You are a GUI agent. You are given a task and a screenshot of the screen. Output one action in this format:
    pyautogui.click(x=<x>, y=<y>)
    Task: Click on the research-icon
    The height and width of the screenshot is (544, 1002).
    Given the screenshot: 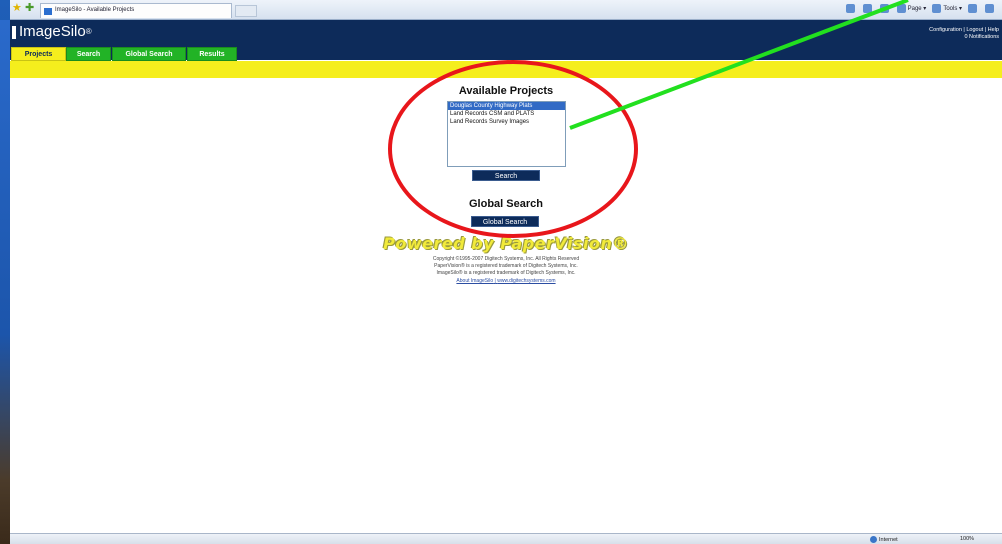 What is the action you would take?
    pyautogui.click(x=990, y=8)
    